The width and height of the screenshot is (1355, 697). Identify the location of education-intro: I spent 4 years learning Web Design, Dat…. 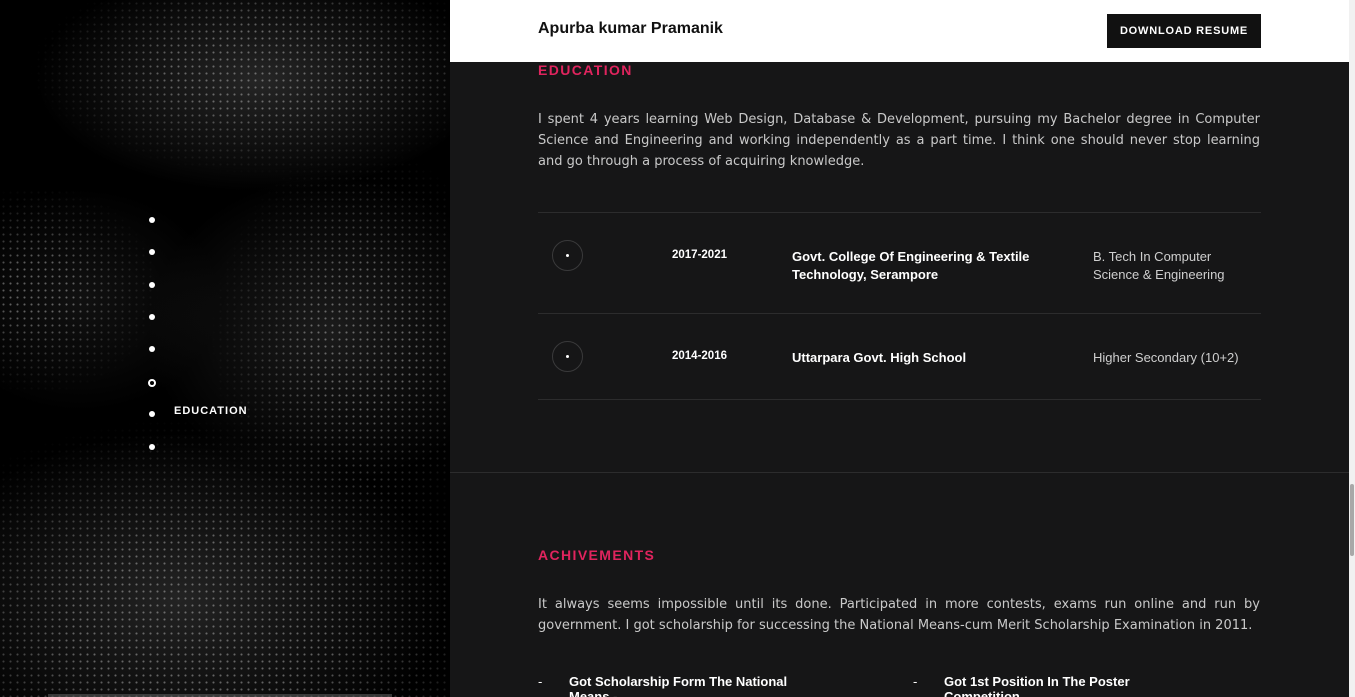
(899, 140).